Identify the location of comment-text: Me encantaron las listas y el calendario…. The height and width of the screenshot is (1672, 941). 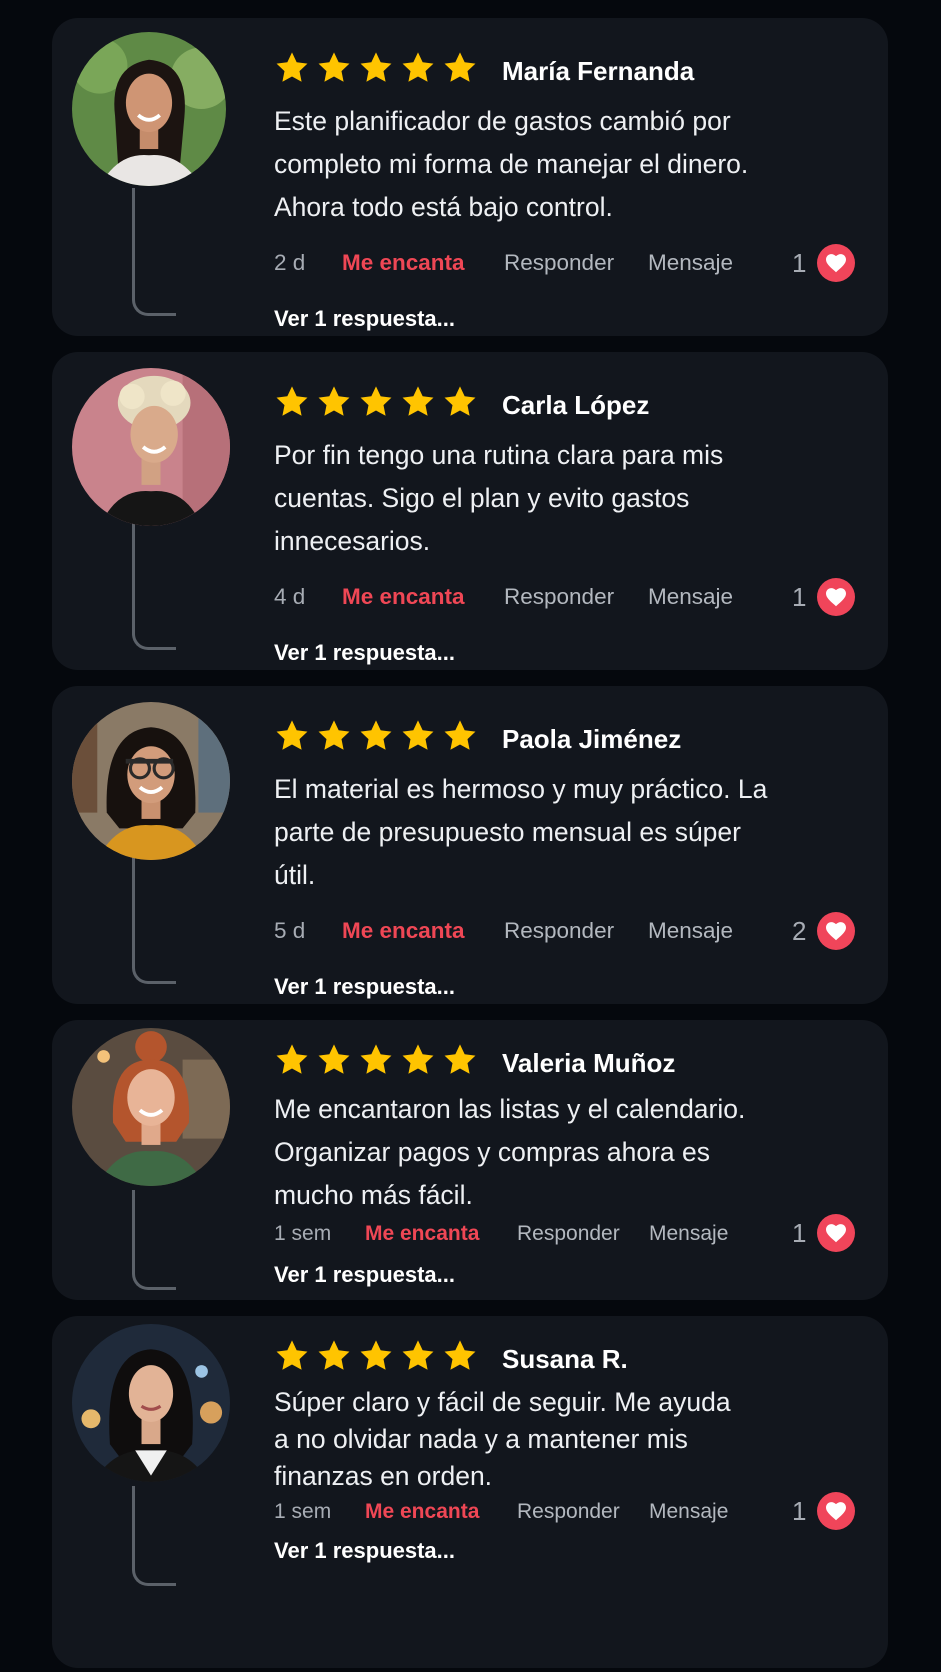
(510, 1152).